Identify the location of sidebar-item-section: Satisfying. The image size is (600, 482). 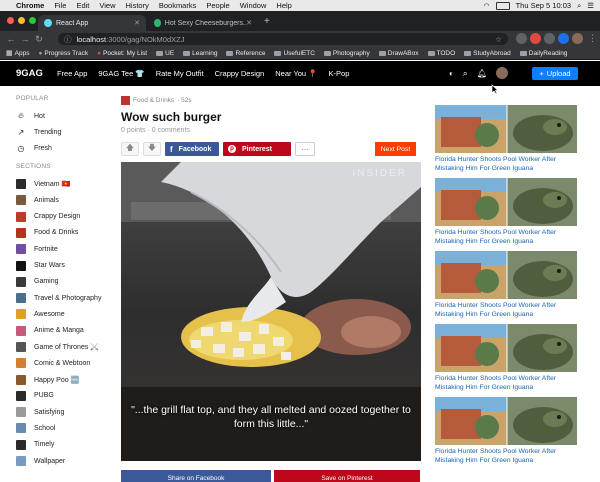
(62, 412).